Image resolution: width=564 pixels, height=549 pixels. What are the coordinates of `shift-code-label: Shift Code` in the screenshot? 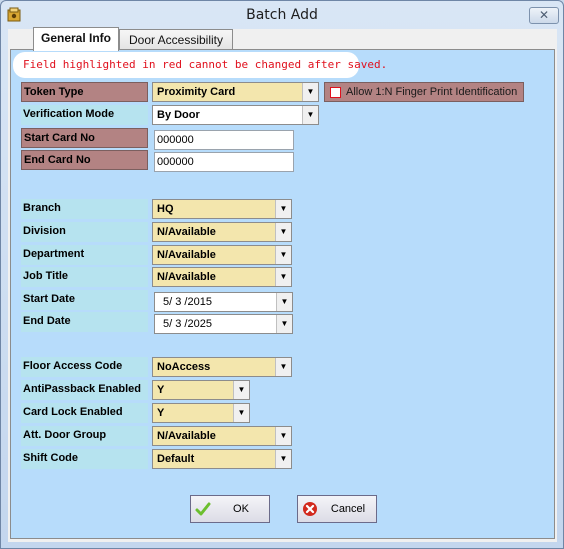 It's located at (84, 459).